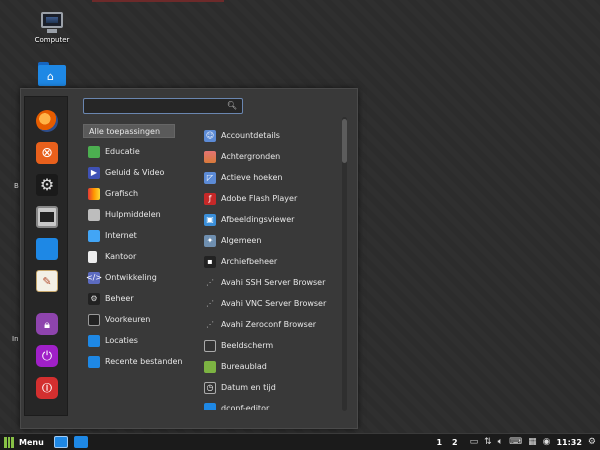 This screenshot has width=600, height=450. What do you see at coordinates (94, 214) in the screenshot?
I see `accessories-icon` at bounding box center [94, 214].